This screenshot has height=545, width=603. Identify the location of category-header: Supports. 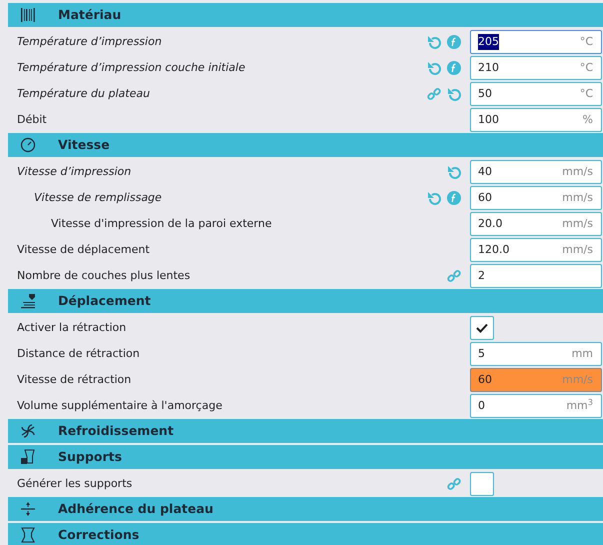
(305, 457).